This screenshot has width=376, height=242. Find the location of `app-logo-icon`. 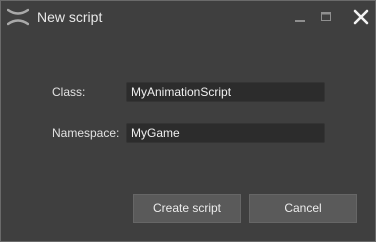

app-logo-icon is located at coordinates (18, 17).